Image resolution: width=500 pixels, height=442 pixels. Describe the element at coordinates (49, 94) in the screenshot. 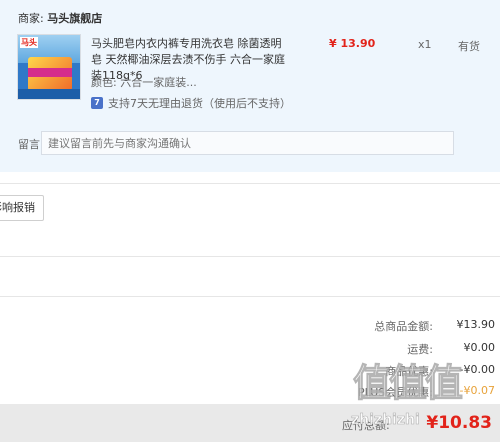

I see `thumbnail-base` at that location.